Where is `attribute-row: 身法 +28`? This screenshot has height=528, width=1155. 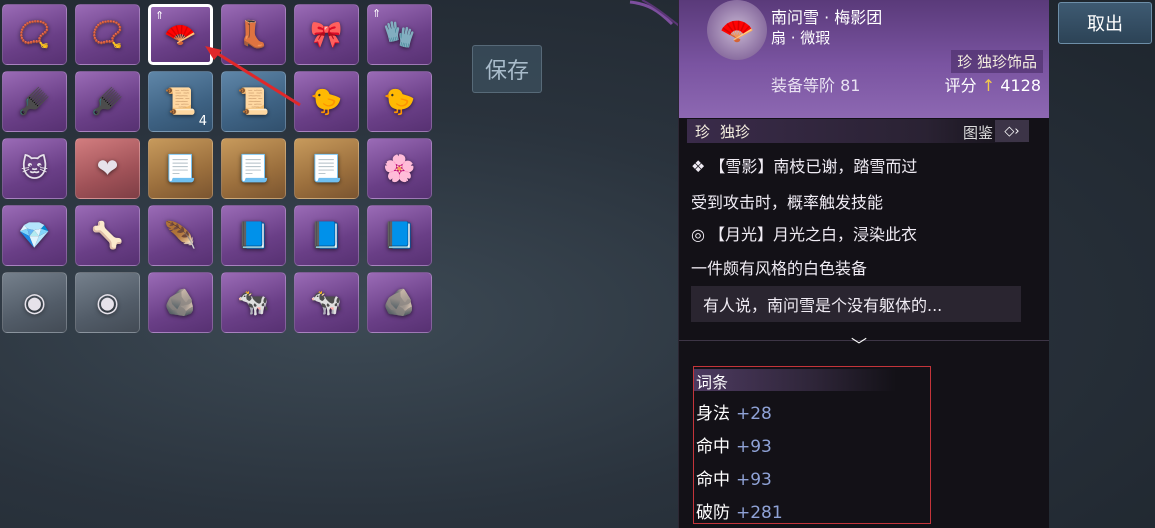 attribute-row: 身法 +28 is located at coordinates (734, 411).